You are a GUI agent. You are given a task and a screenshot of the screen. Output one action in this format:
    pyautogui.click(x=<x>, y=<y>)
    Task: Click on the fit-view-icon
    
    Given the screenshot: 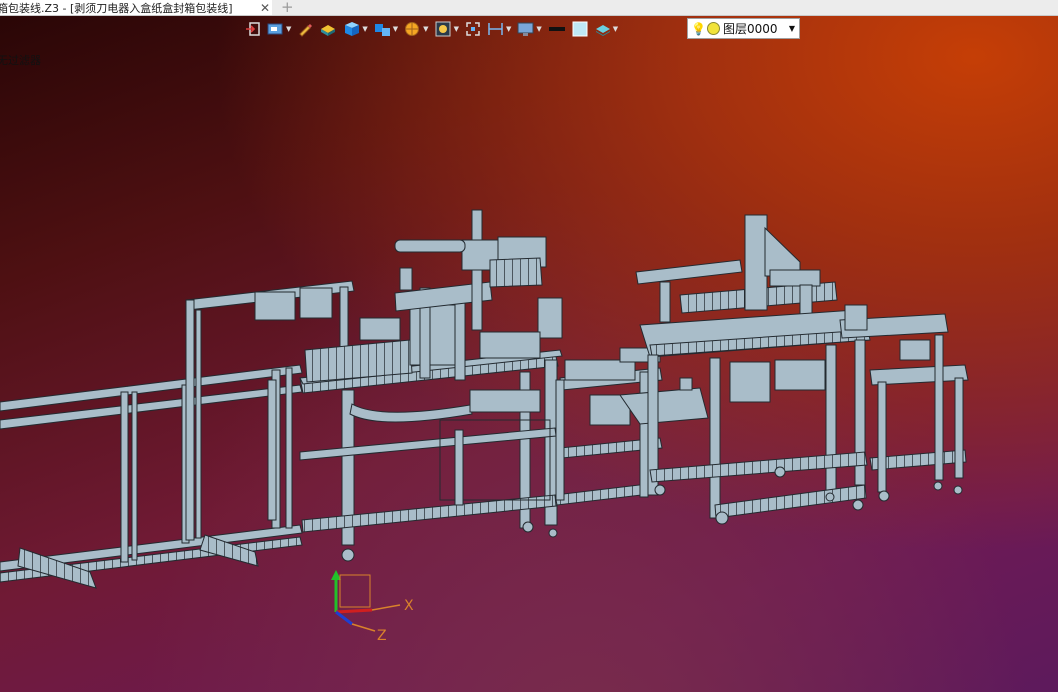 What is the action you would take?
    pyautogui.click(x=473, y=29)
    